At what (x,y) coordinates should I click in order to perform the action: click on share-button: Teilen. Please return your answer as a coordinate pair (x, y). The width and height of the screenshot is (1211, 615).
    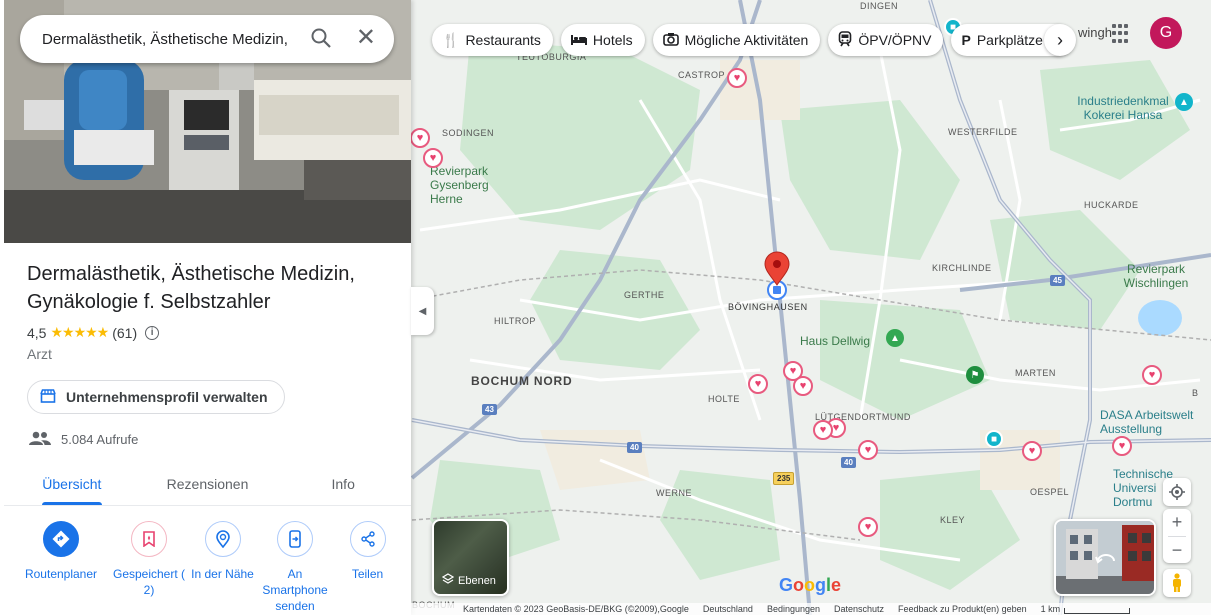
    Looking at the image, I should click on (367, 567).